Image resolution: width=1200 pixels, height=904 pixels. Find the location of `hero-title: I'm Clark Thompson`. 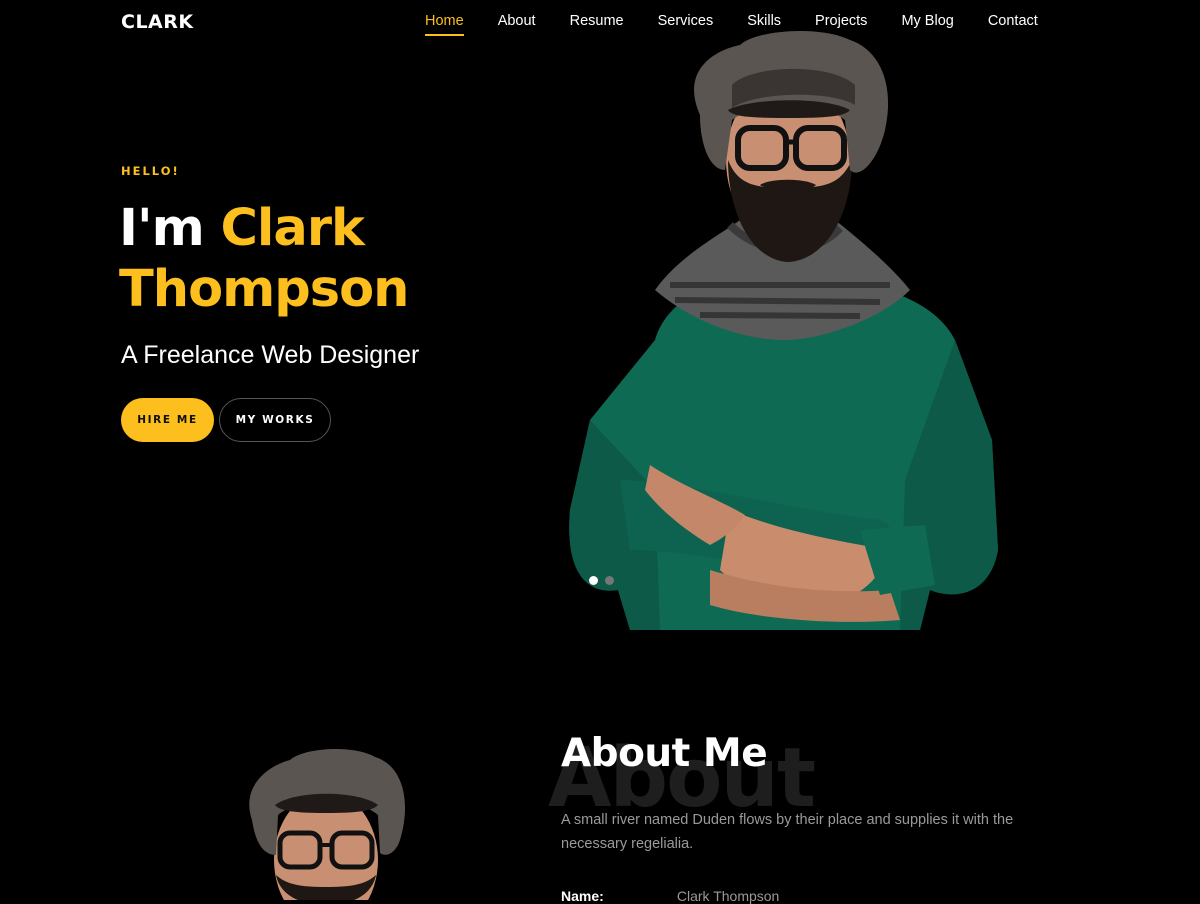

hero-title: I'm Clark Thompson is located at coordinates (264, 259).